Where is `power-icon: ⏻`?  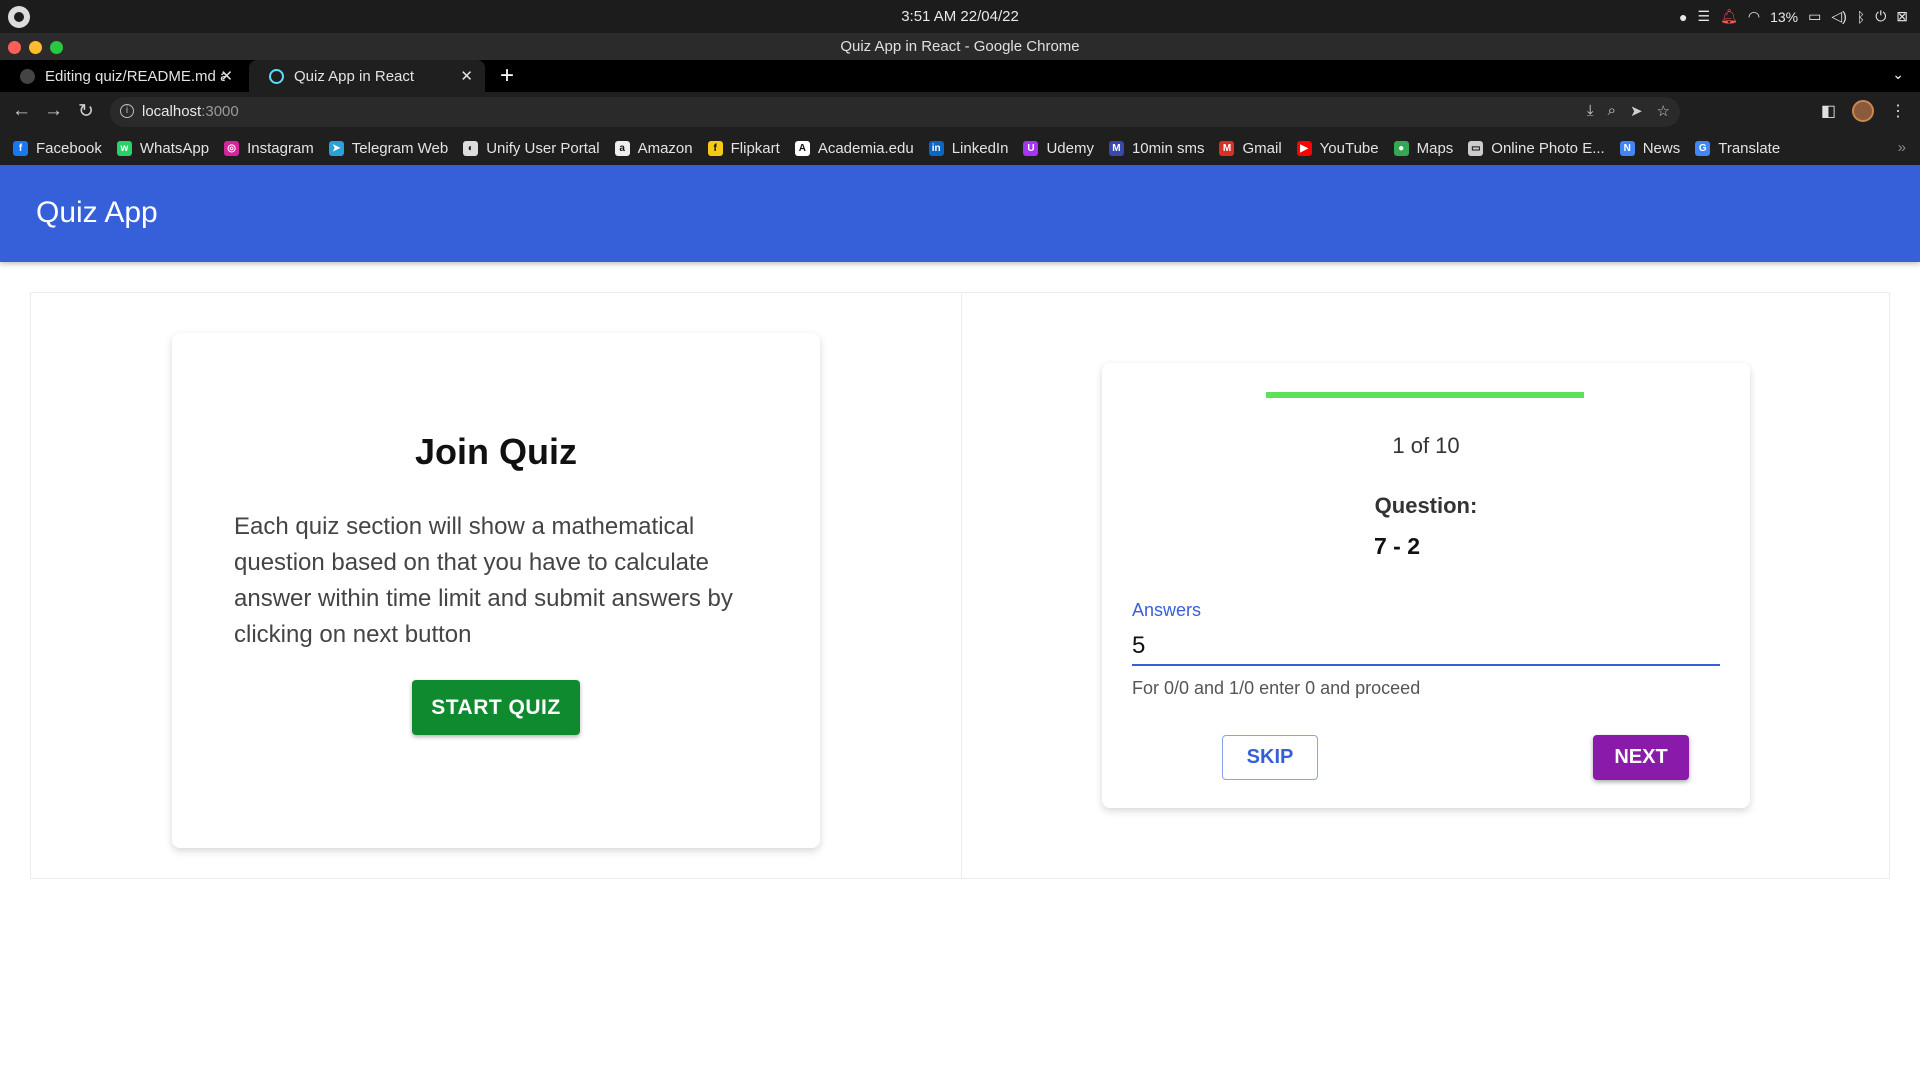 power-icon: ⏻ is located at coordinates (1880, 16).